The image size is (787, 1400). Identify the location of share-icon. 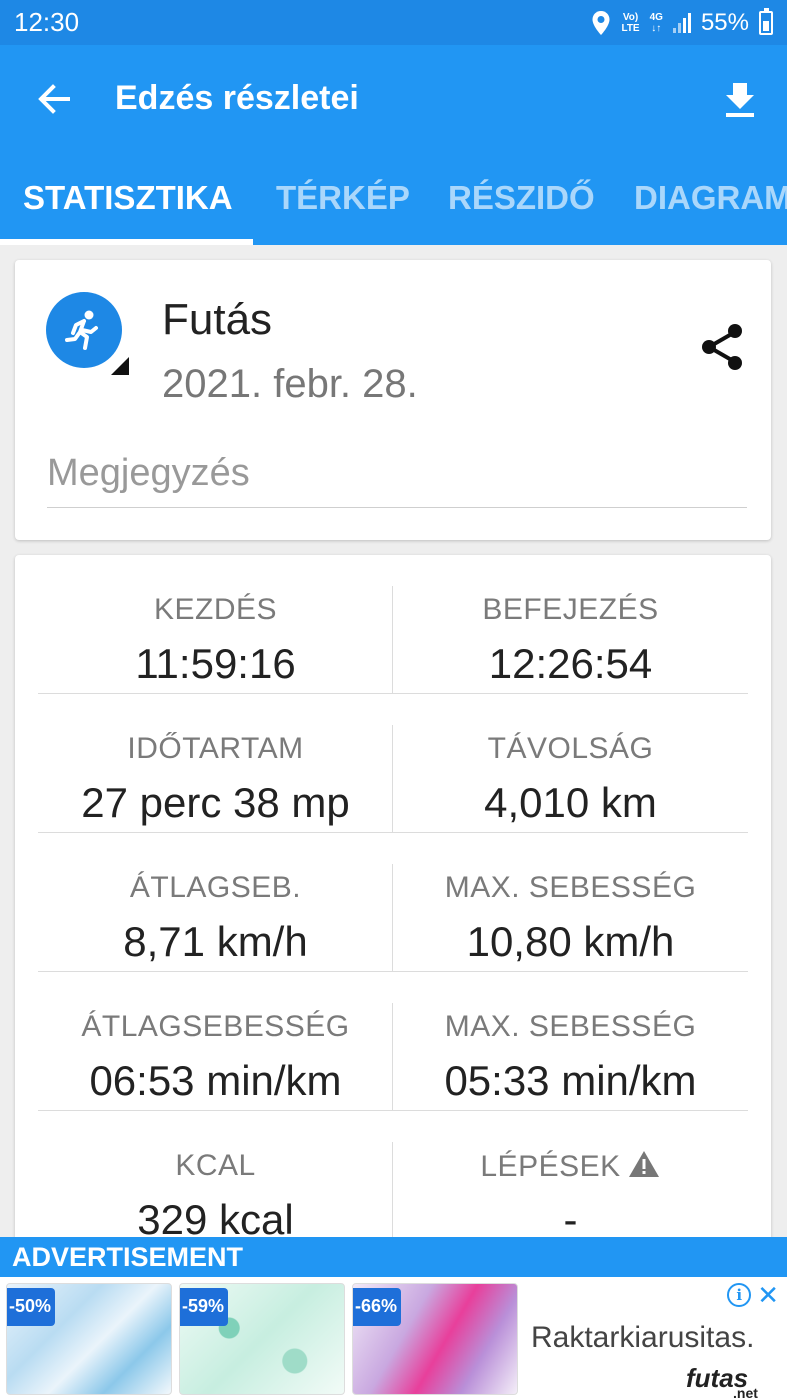
(722, 347).